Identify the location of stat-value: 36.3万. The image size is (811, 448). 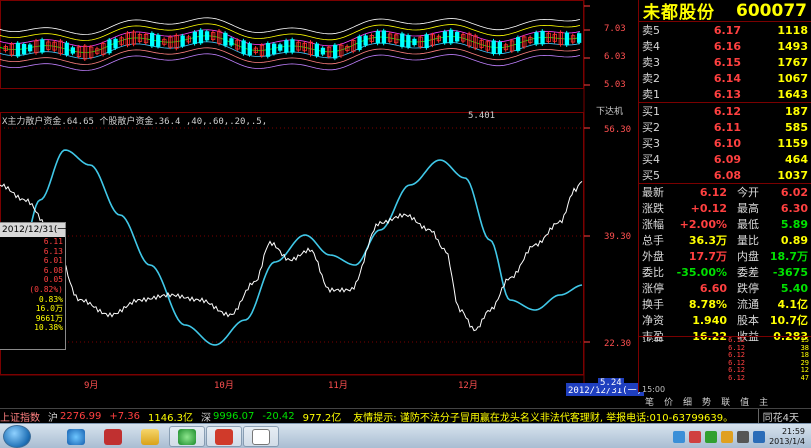
(707, 240).